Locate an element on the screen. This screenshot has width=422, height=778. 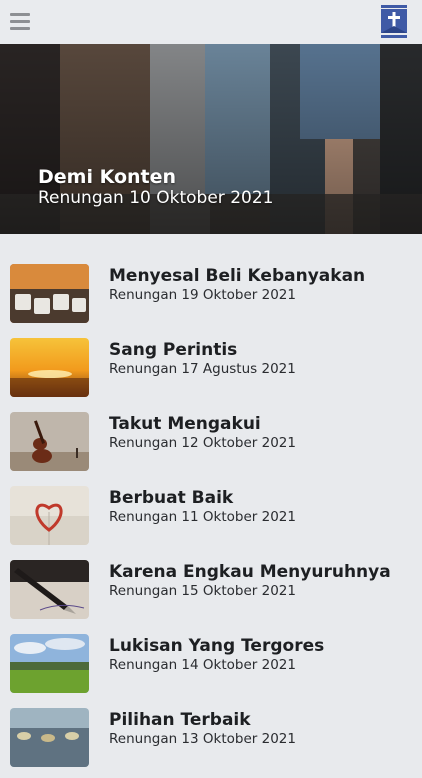
top-bar is located at coordinates (211, 22).